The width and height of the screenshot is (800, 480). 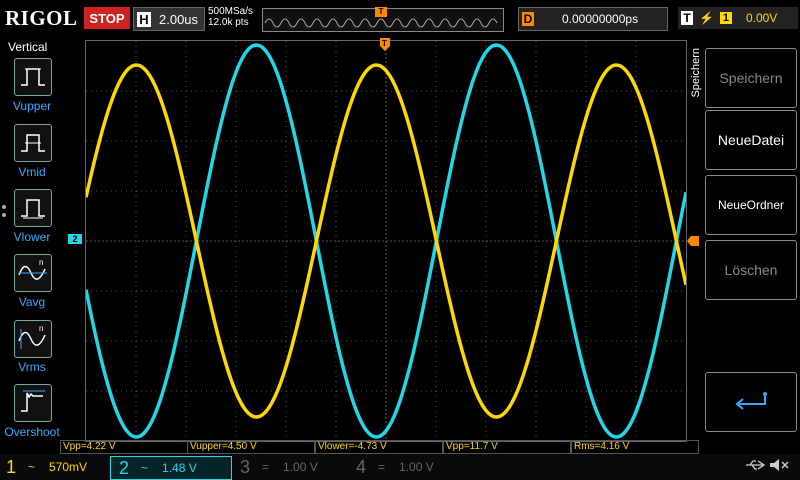 I want to click on channel-4-tab: 4 = 1.00 V, so click(x=405, y=467).